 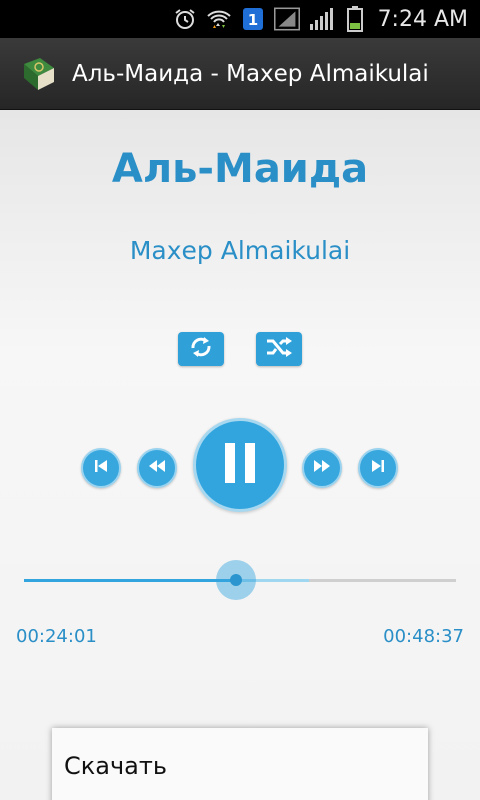 I want to click on repeat-button, so click(x=201, y=349).